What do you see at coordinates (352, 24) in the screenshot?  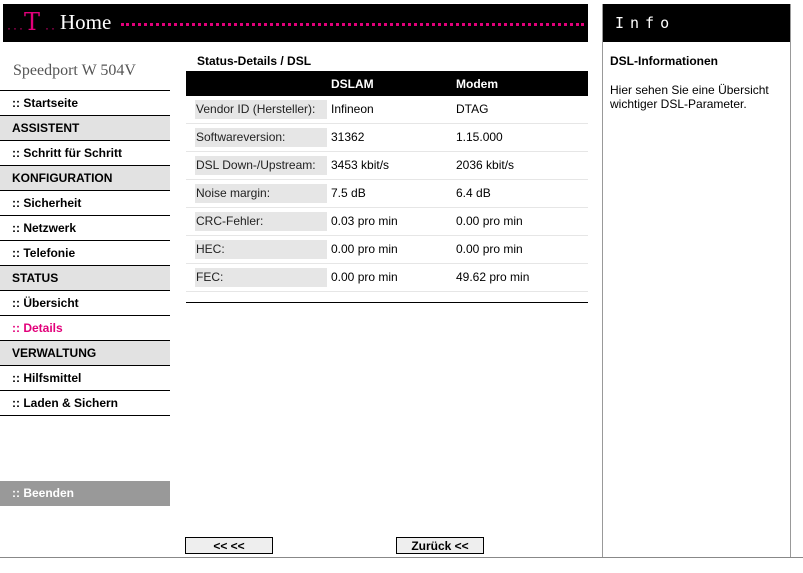 I see `header-dotted-line` at bounding box center [352, 24].